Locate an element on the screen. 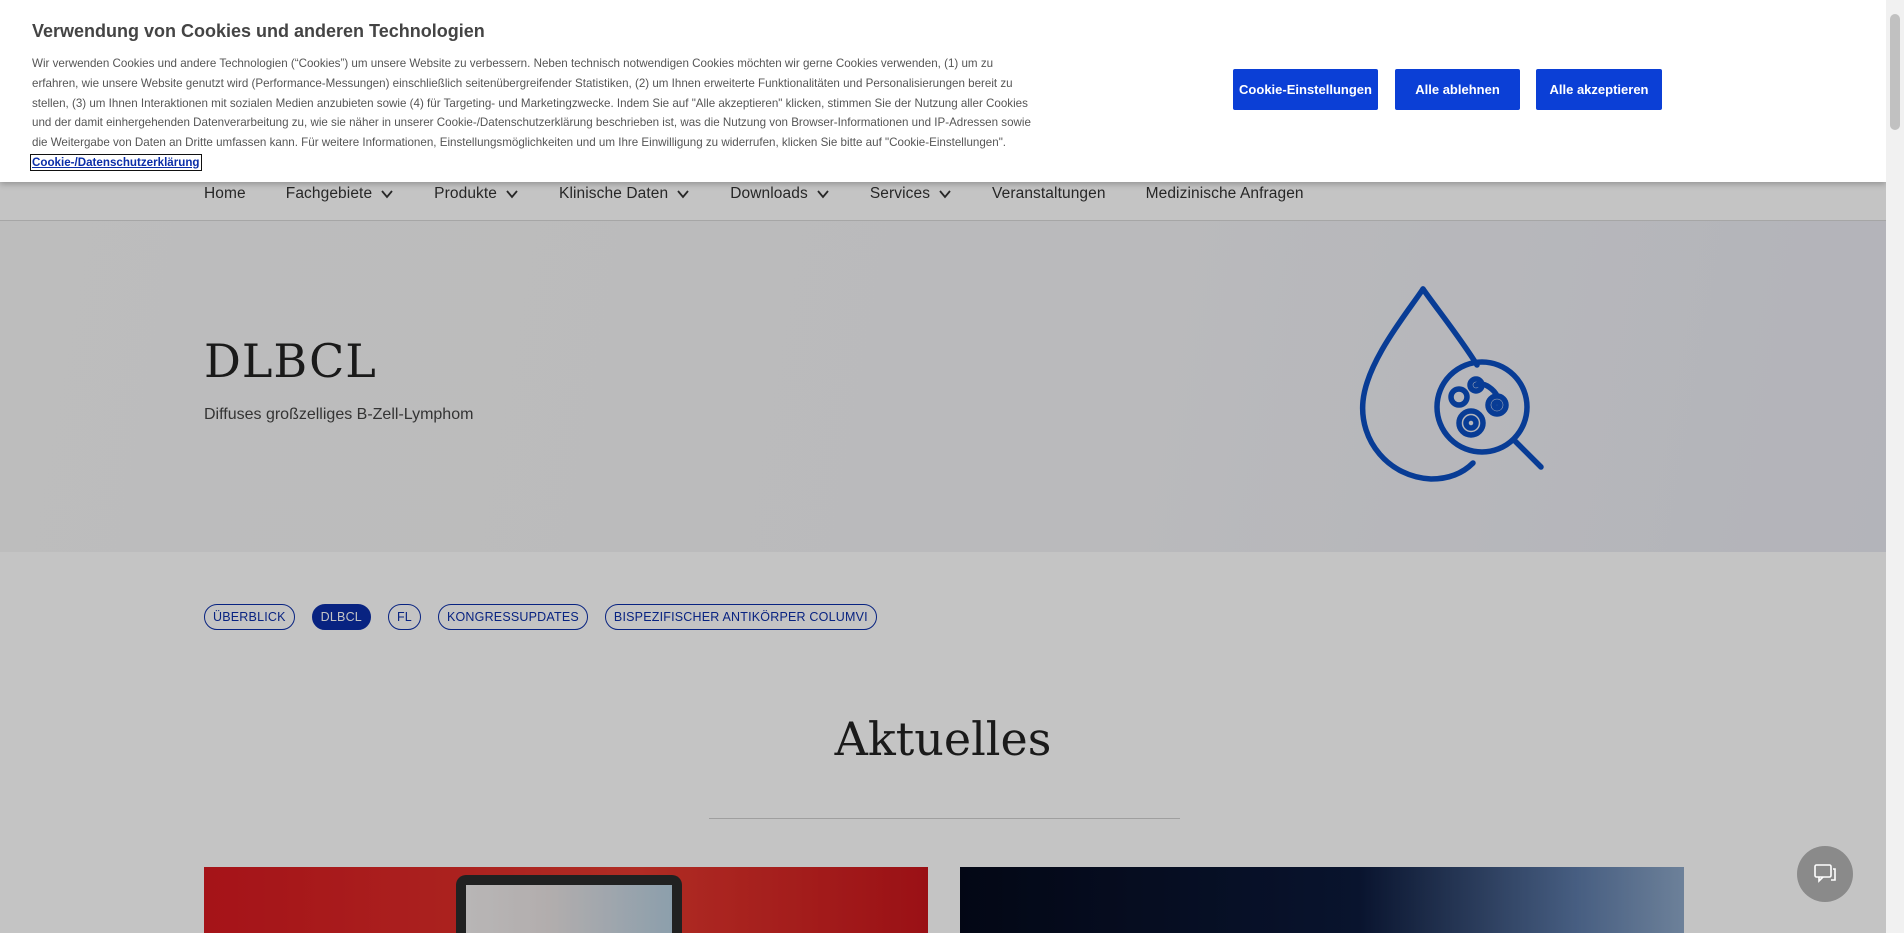 This screenshot has height=933, width=1904. page-scrollbar is located at coordinates (1895, 466).